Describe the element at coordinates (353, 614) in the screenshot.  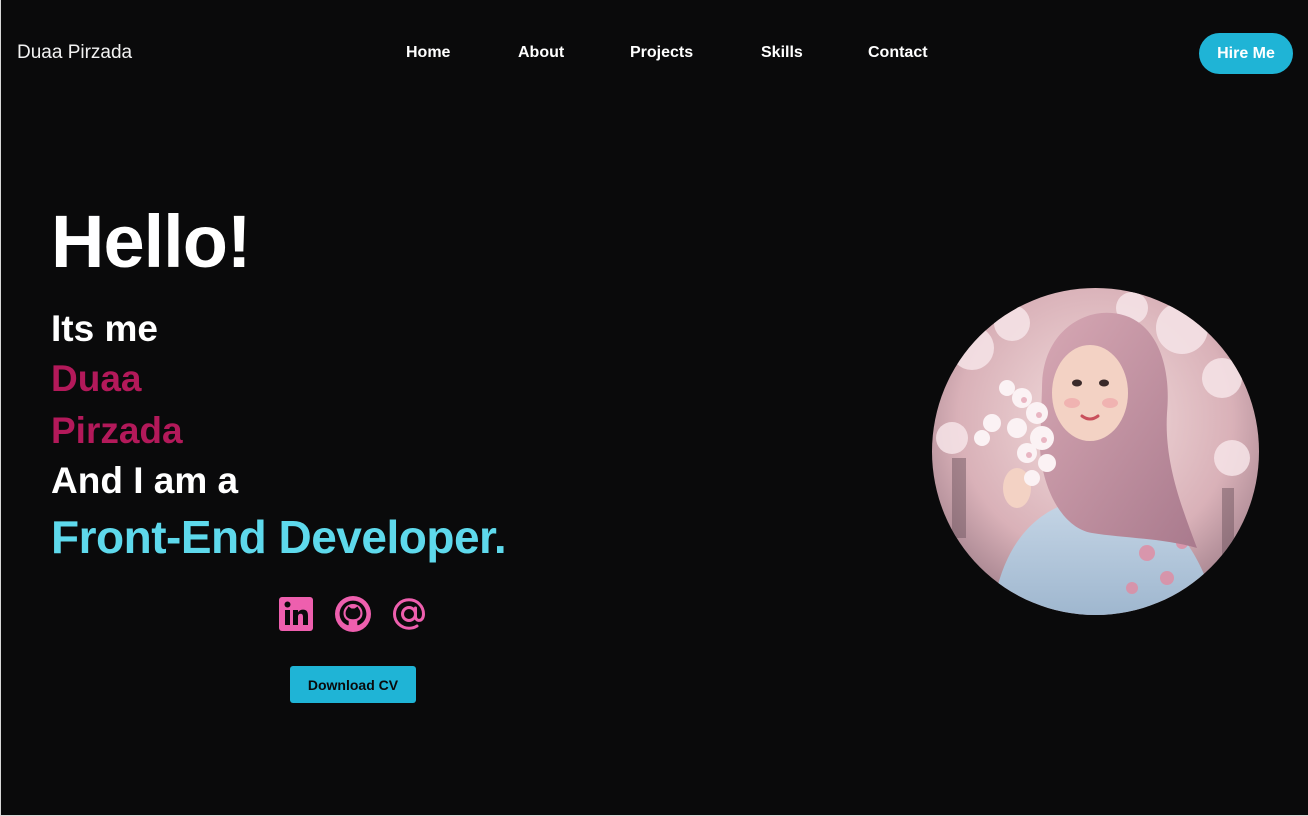
I see `github-icon` at that location.